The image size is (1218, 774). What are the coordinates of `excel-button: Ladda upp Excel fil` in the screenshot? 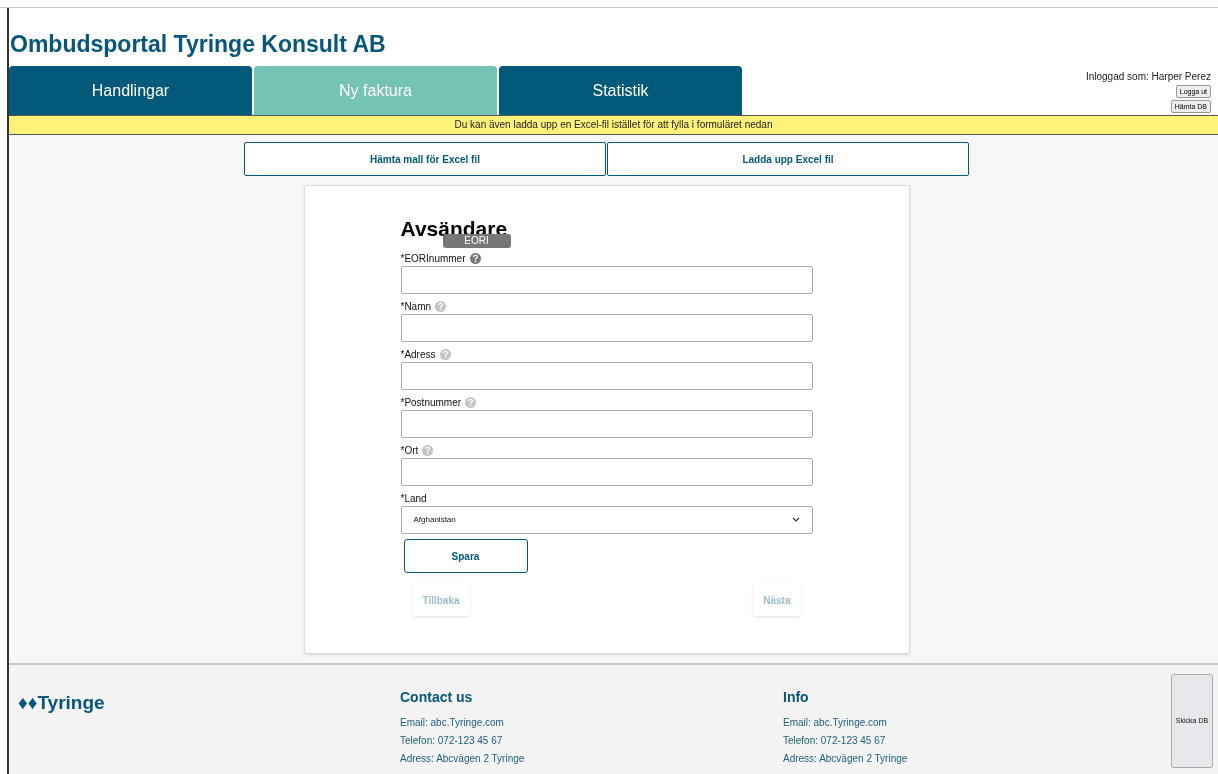 It's located at (788, 159).